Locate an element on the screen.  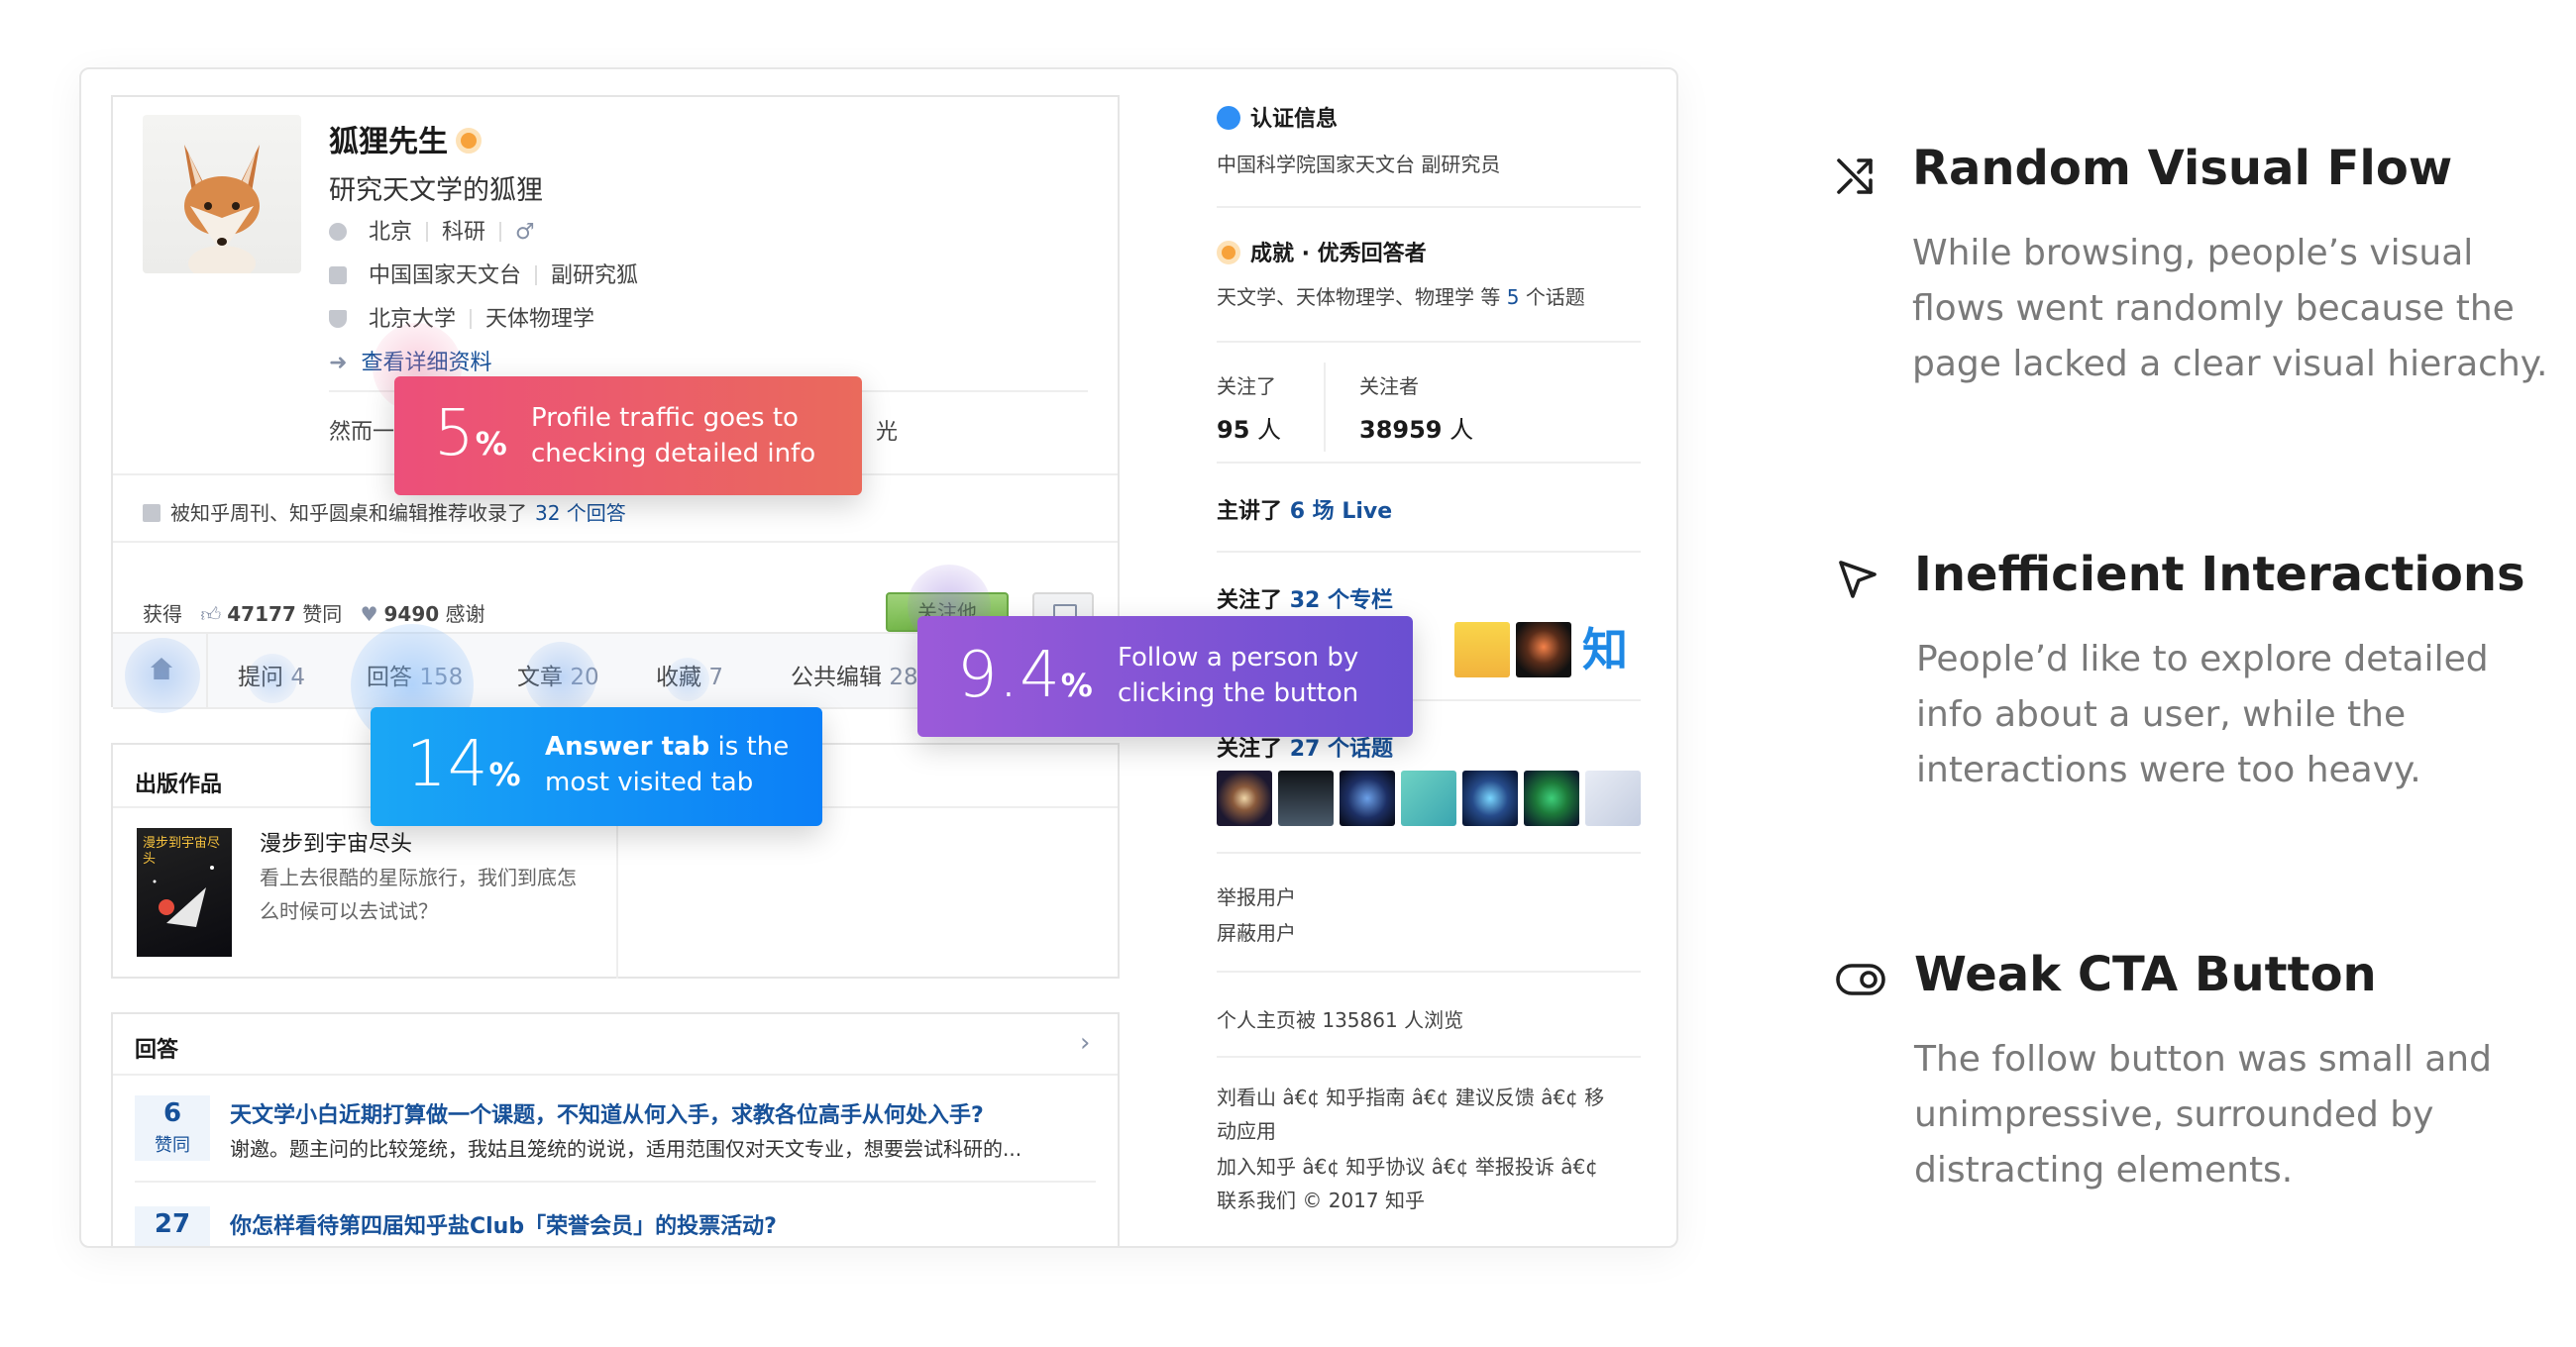
arrow-right-icon: ➜ is located at coordinates (338, 363).